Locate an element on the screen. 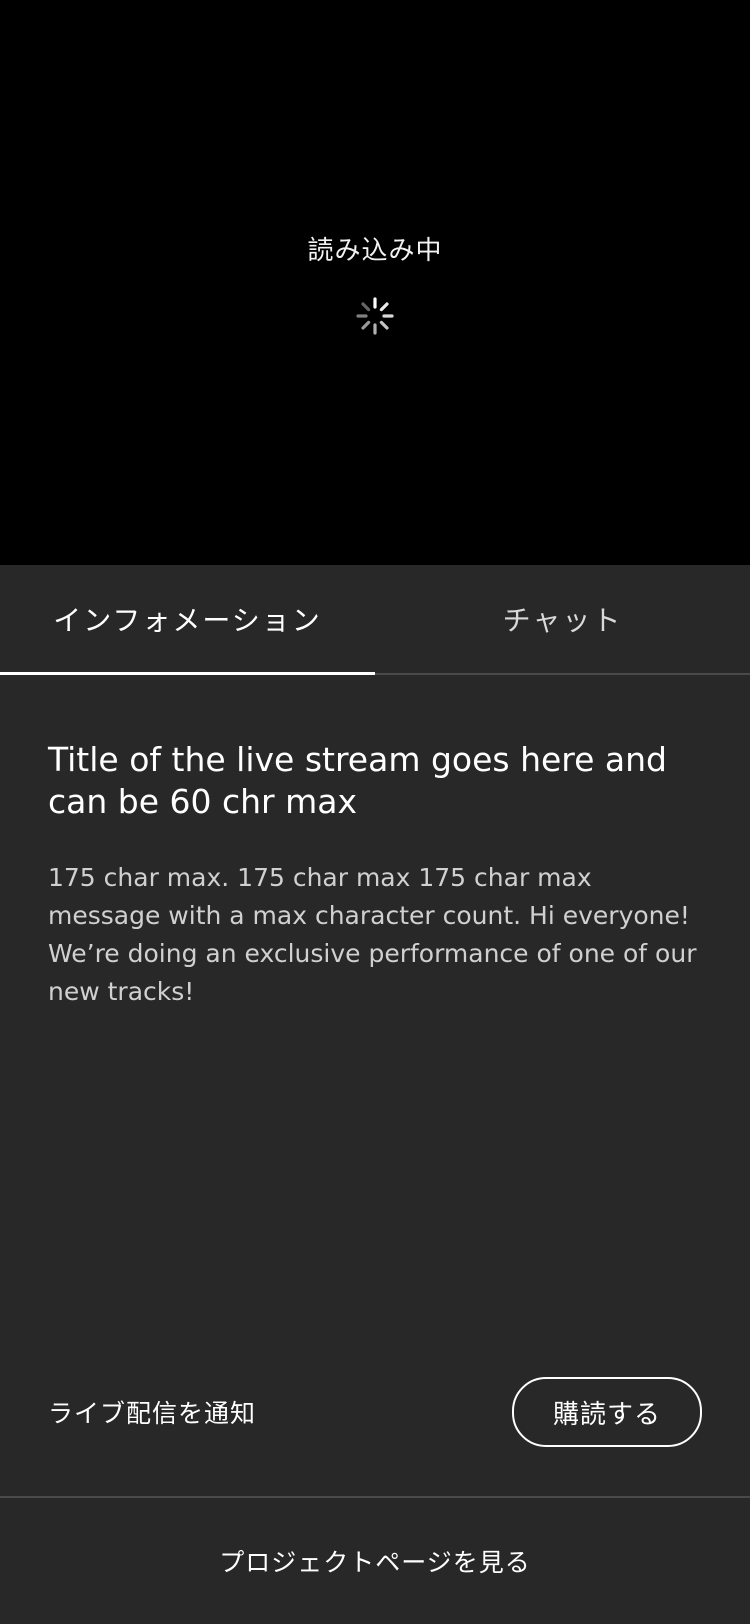 Image resolution: width=750 pixels, height=1624 pixels. project-page-link: プロジェクトページを見る is located at coordinates (375, 1561).